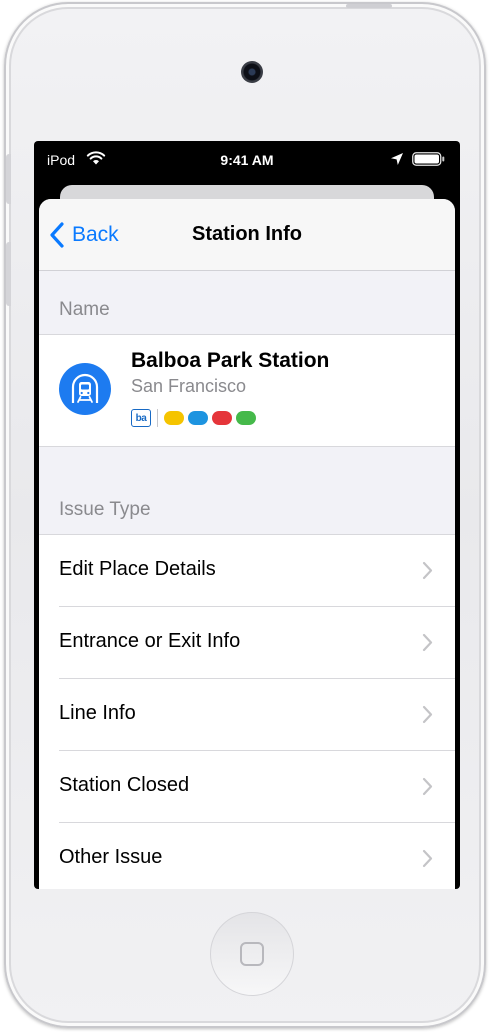  I want to click on issue-row-edit-place-details: Edit Place Details, so click(247, 571).